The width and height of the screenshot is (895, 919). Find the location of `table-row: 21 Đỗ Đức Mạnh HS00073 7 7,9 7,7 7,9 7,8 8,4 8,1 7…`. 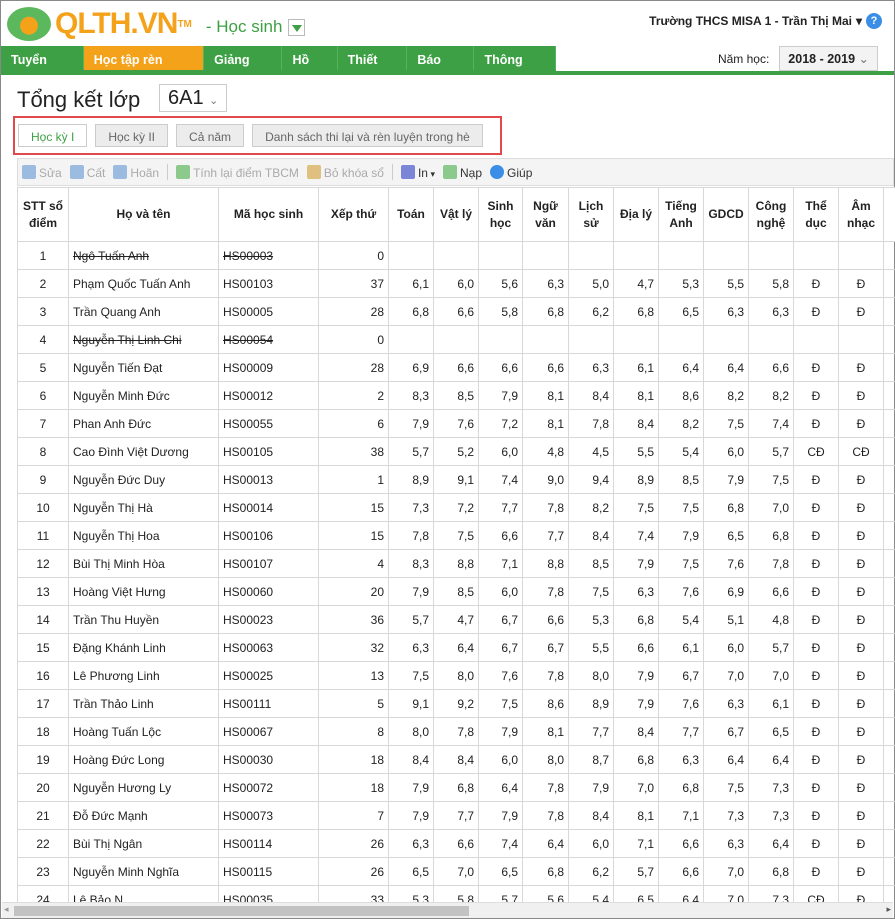

table-row: 21 Đỗ Đức Mạnh HS00073 7 7,9 7,7 7,9 7,8 8,4 8,1 7… is located at coordinates (456, 815).